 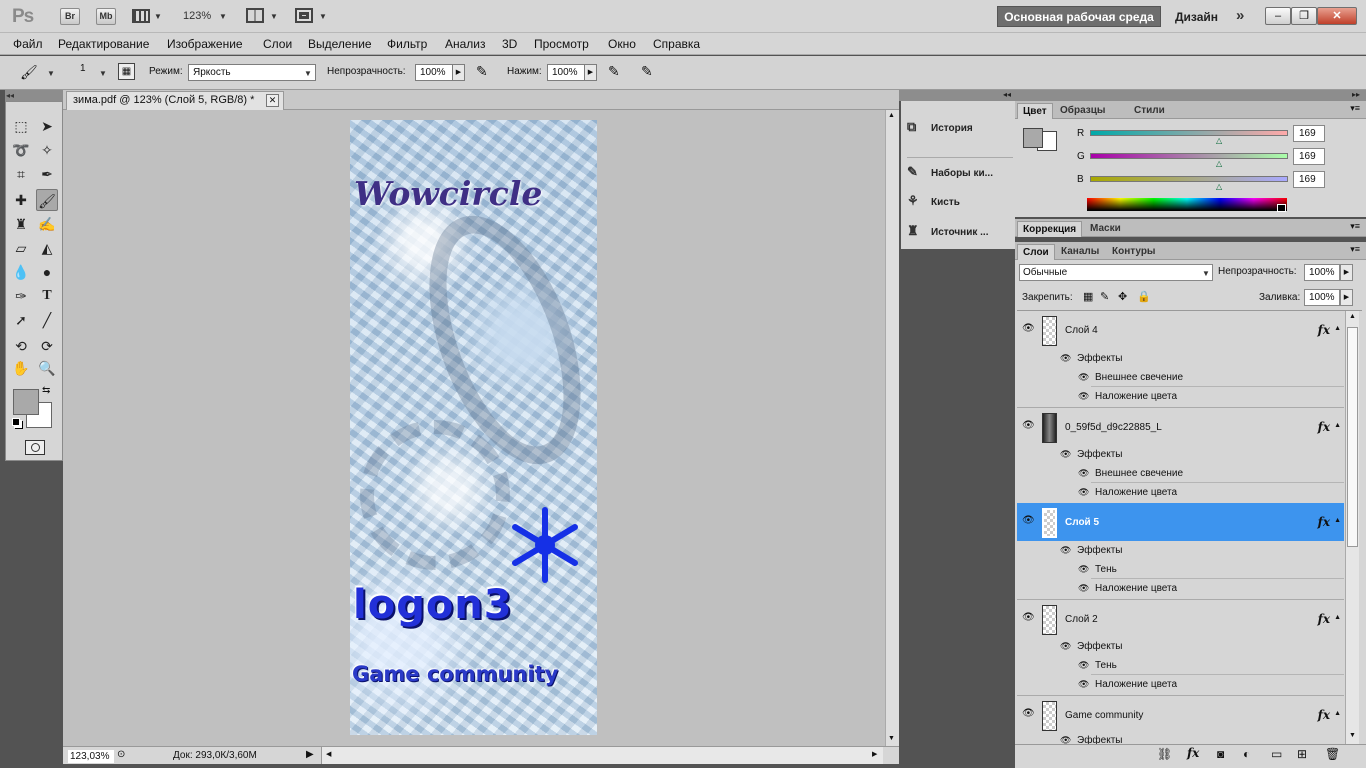 I want to click on fill-field: 100%, so click(x=1322, y=297).